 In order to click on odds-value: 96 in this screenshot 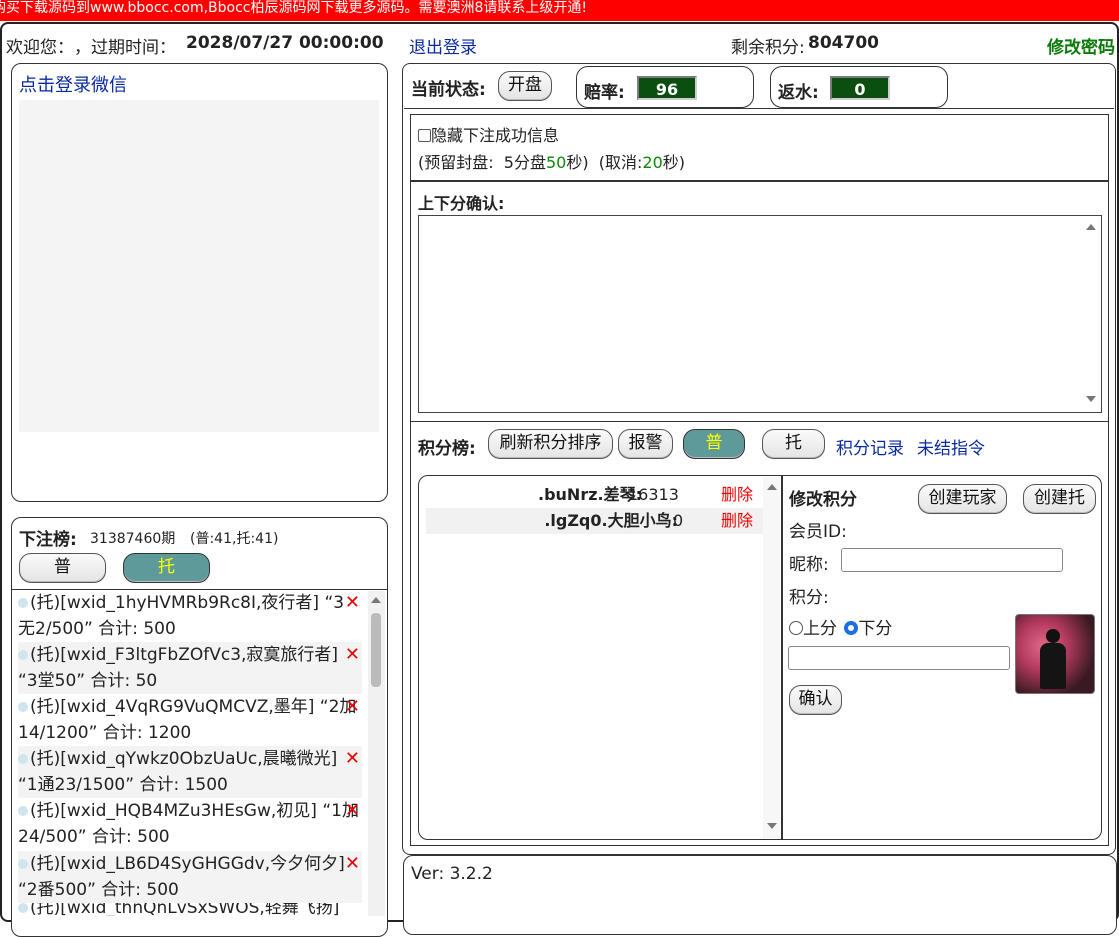, I will do `click(667, 88)`.